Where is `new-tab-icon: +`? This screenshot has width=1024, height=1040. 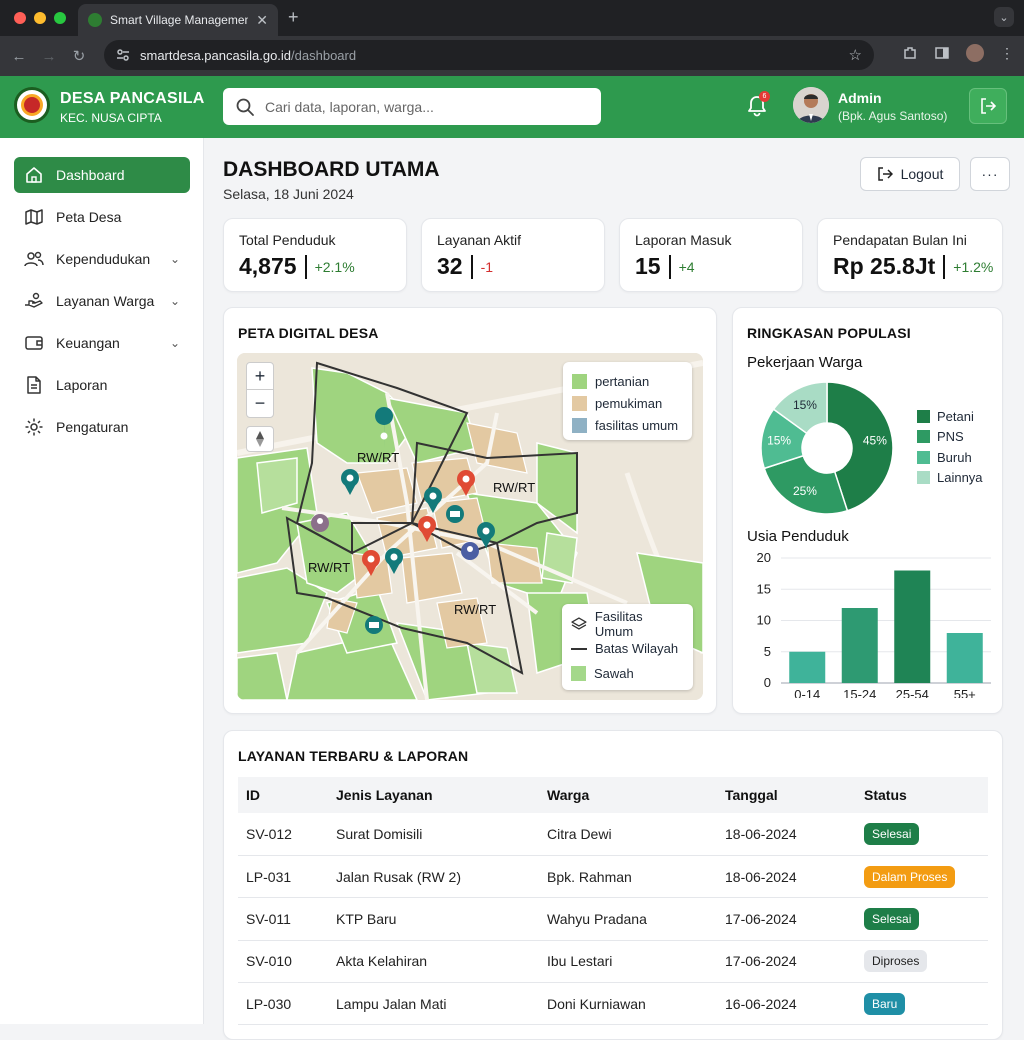
new-tab-icon: + is located at coordinates (293, 17).